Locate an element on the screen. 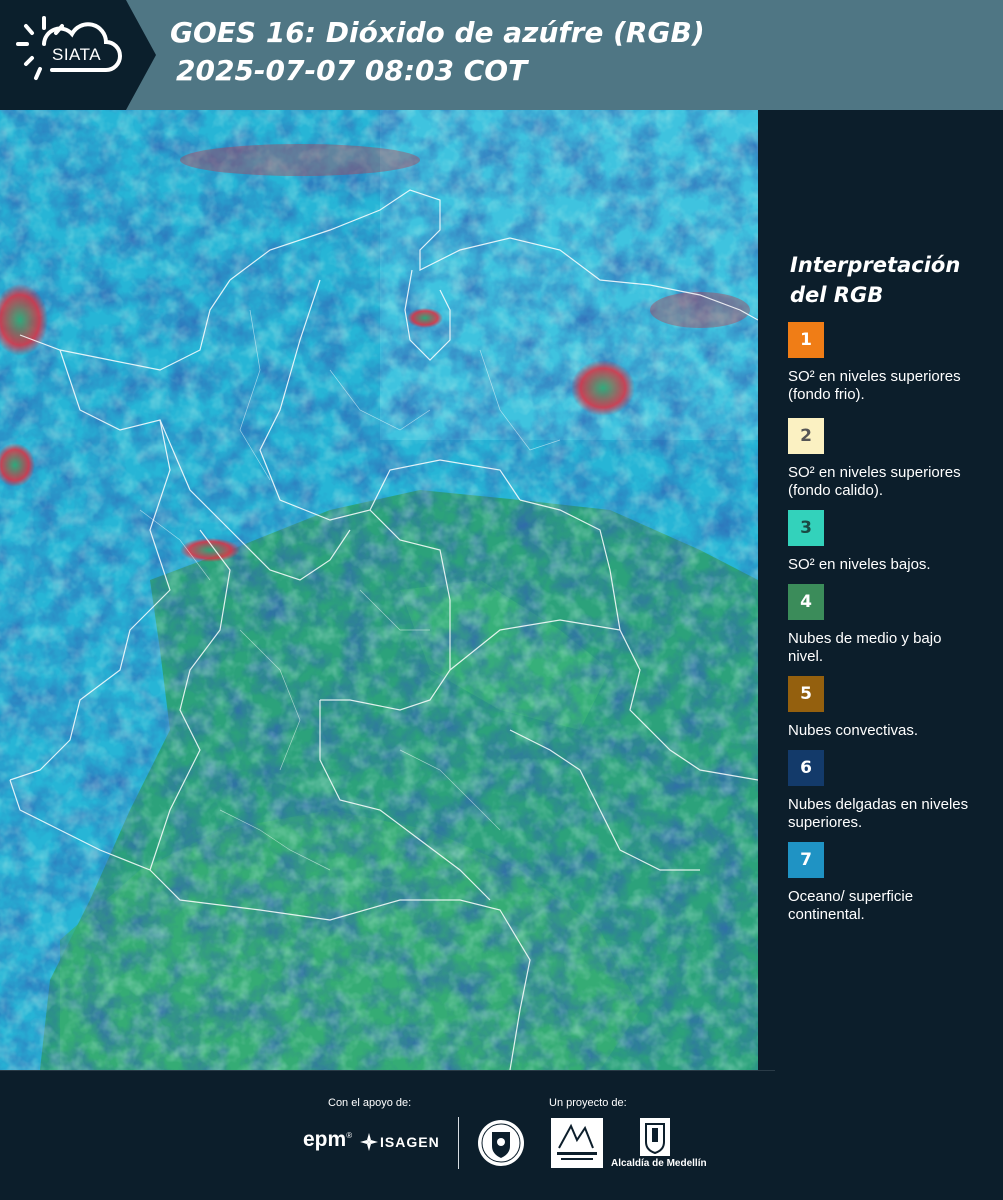 Image resolution: width=1003 pixels, height=1200 pixels. legend-label: SO² en niveles bajos. is located at coordinates (859, 564).